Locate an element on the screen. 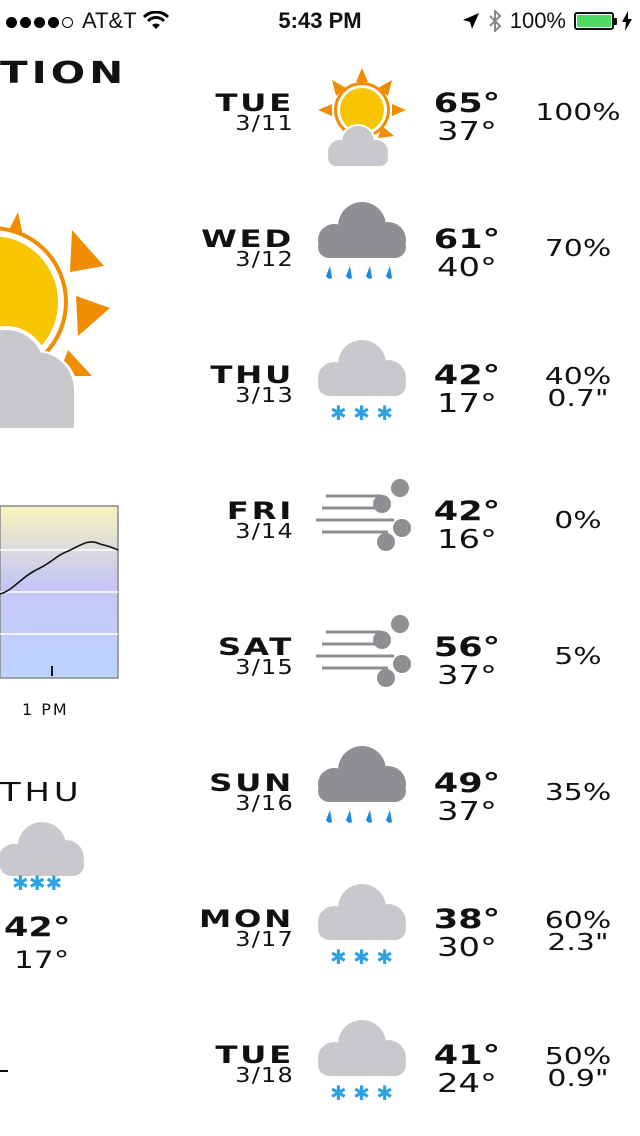 This screenshot has height=1136, width=640. forecast-temps: 42° 16° is located at coordinates (467, 525).